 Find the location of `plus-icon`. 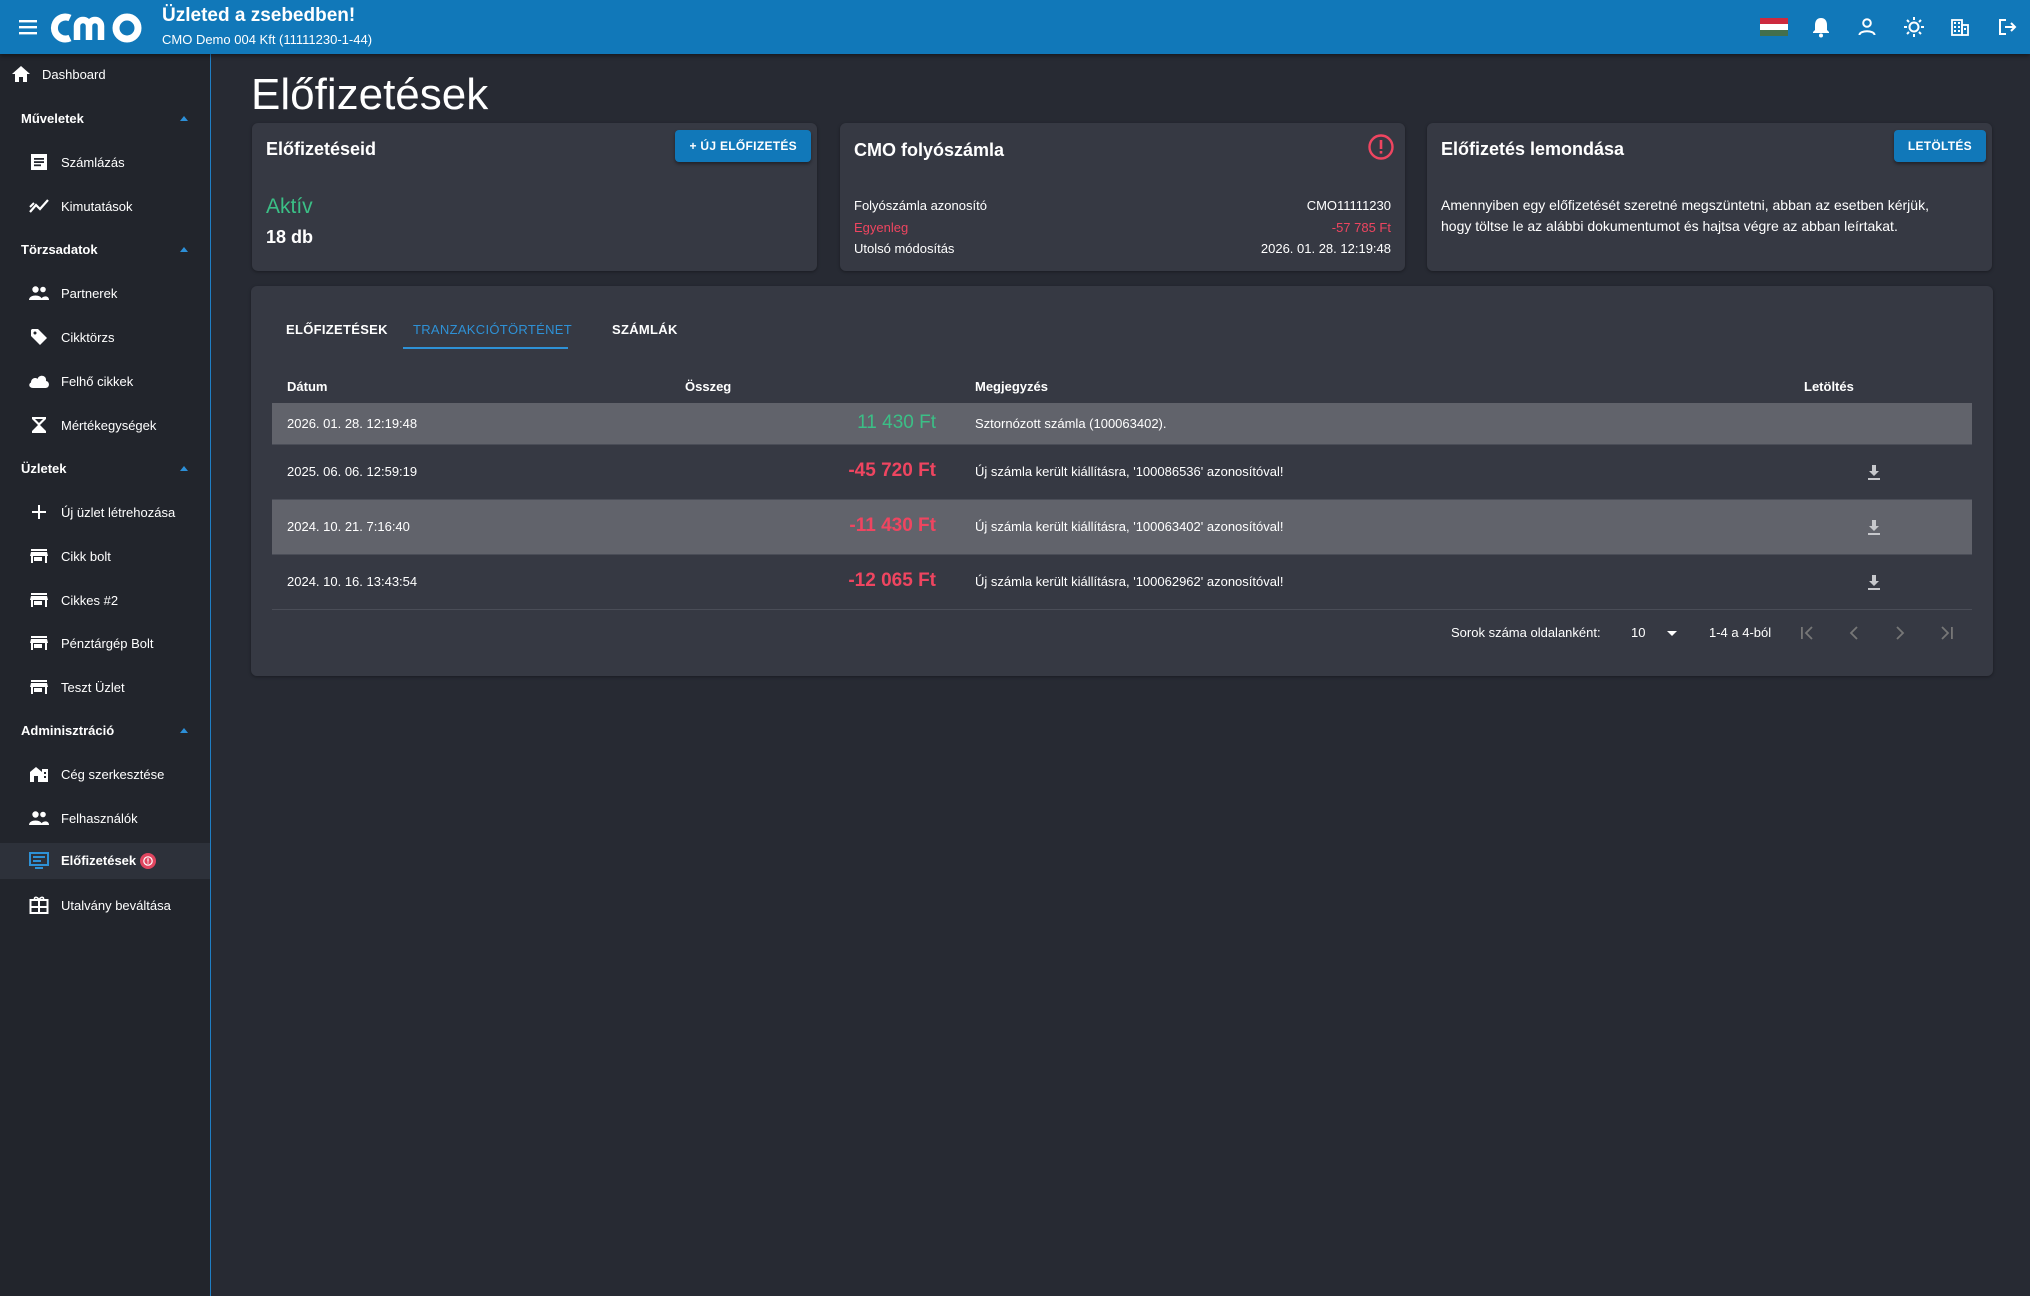

plus-icon is located at coordinates (39, 512).